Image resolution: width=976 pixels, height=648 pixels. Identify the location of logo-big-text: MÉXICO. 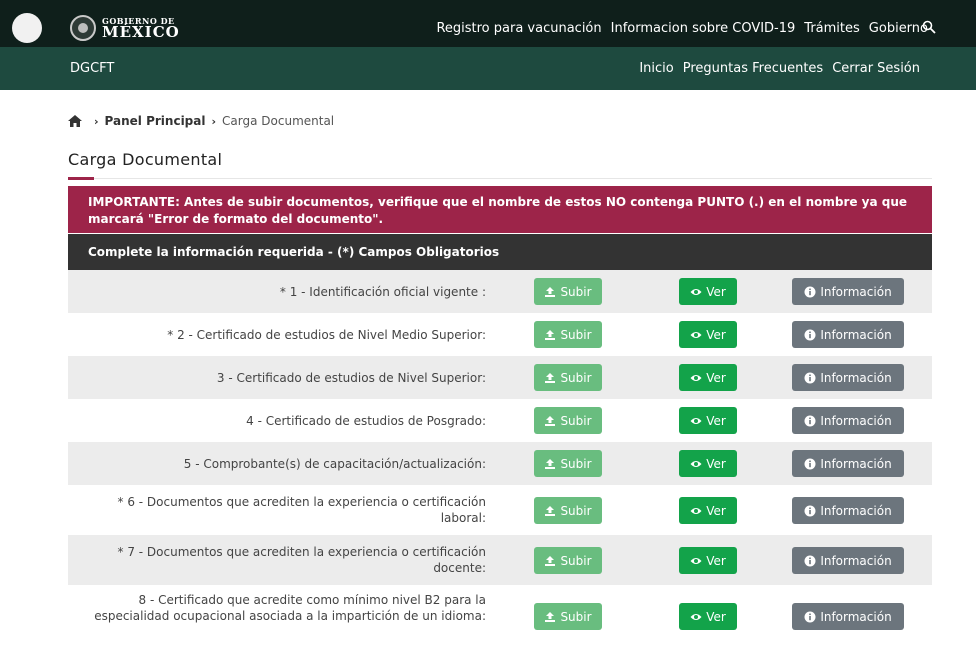
(141, 31).